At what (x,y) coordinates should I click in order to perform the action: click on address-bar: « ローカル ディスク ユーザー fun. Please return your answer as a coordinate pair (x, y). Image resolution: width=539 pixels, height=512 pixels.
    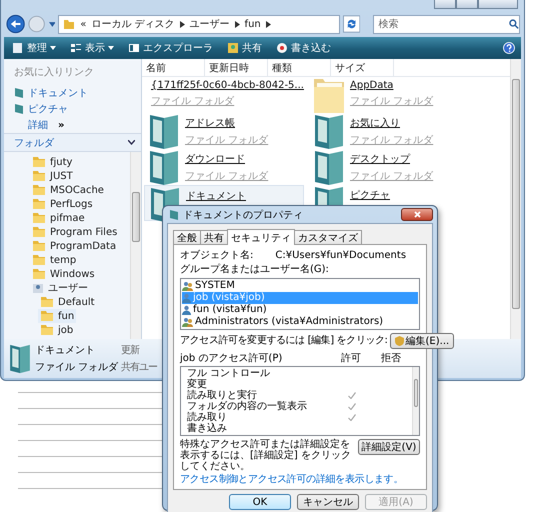
    Looking at the image, I should click on (199, 24).